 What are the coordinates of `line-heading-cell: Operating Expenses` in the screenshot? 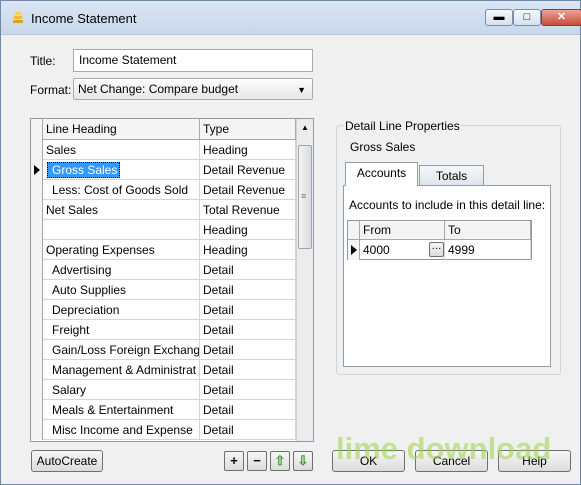 It's located at (121, 250).